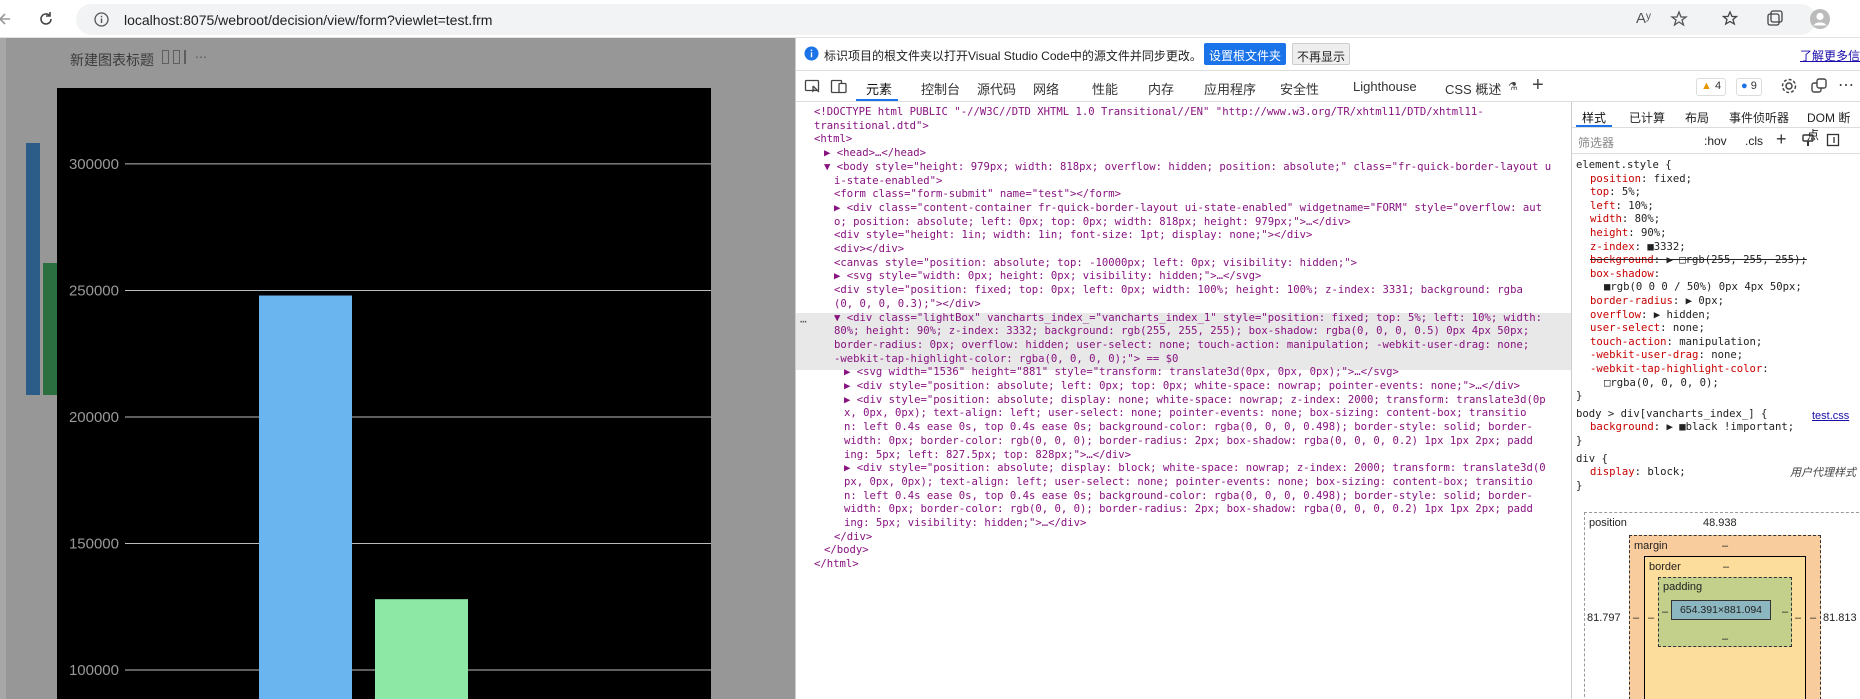 This screenshot has width=1860, height=699. Describe the element at coordinates (1636, 618) in the screenshot. I see `margin-left-value: –` at that location.